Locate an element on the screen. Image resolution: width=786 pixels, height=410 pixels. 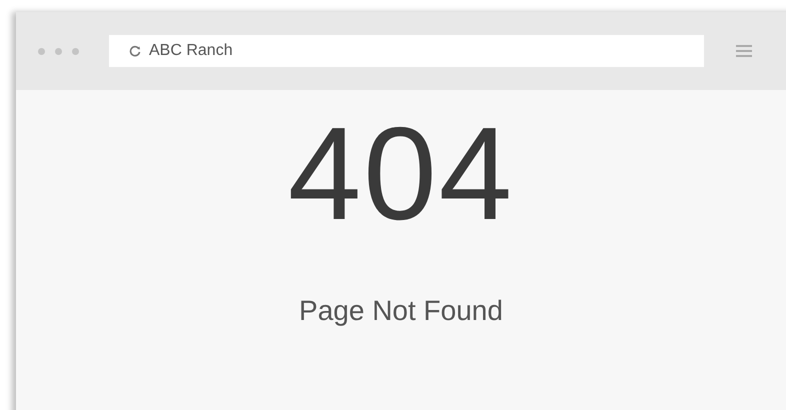
address-bar: ABC Ranch is located at coordinates (406, 51).